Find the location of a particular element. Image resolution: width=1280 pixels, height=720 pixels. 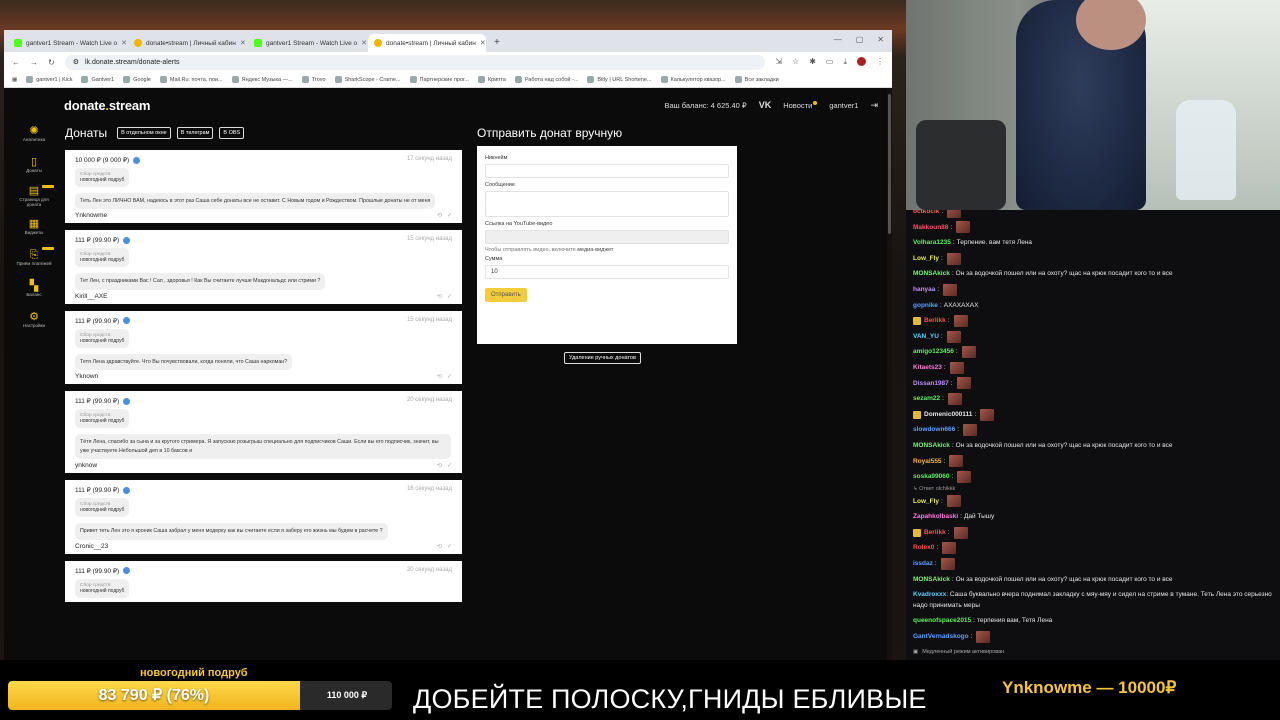

media-widget-link: медиа-виджет is located at coordinates (595, 250).